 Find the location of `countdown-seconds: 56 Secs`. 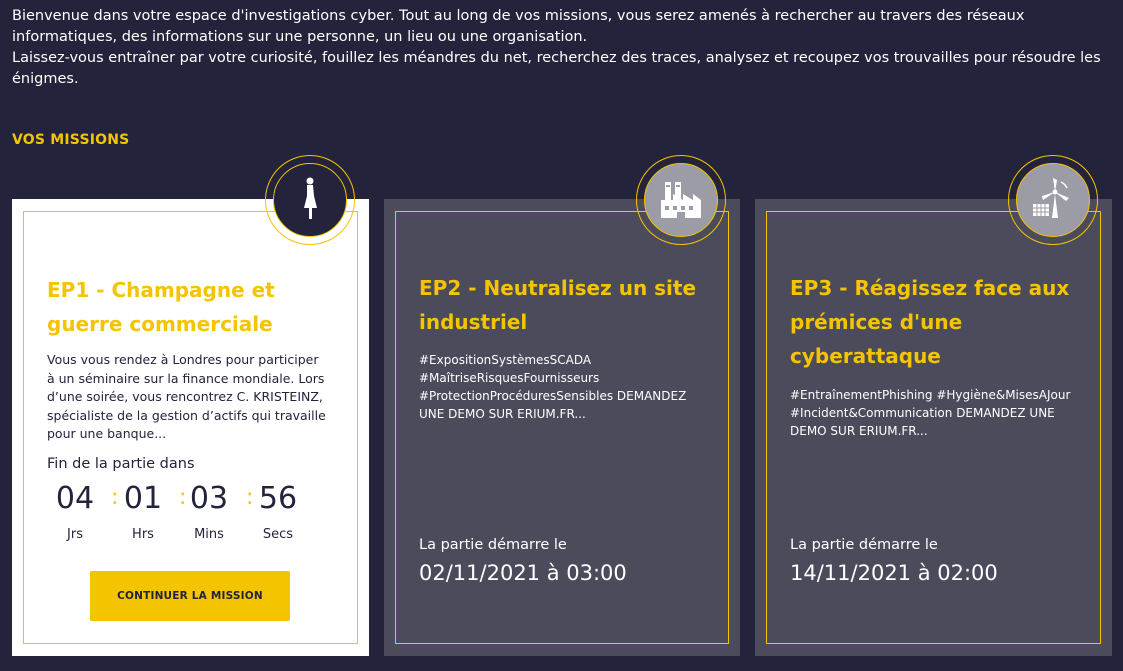

countdown-seconds: 56 Secs is located at coordinates (278, 511).